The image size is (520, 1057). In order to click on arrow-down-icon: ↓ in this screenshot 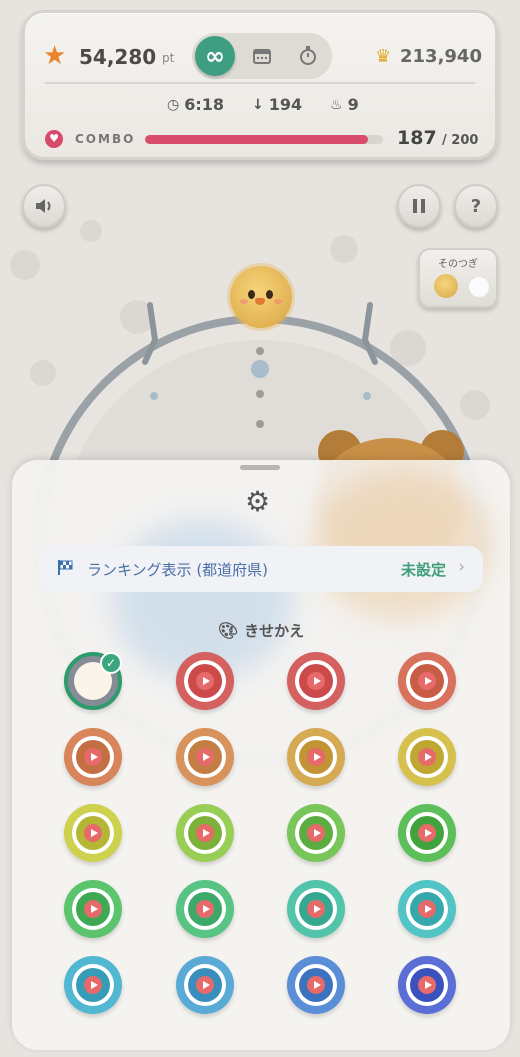, I will do `click(258, 104)`.